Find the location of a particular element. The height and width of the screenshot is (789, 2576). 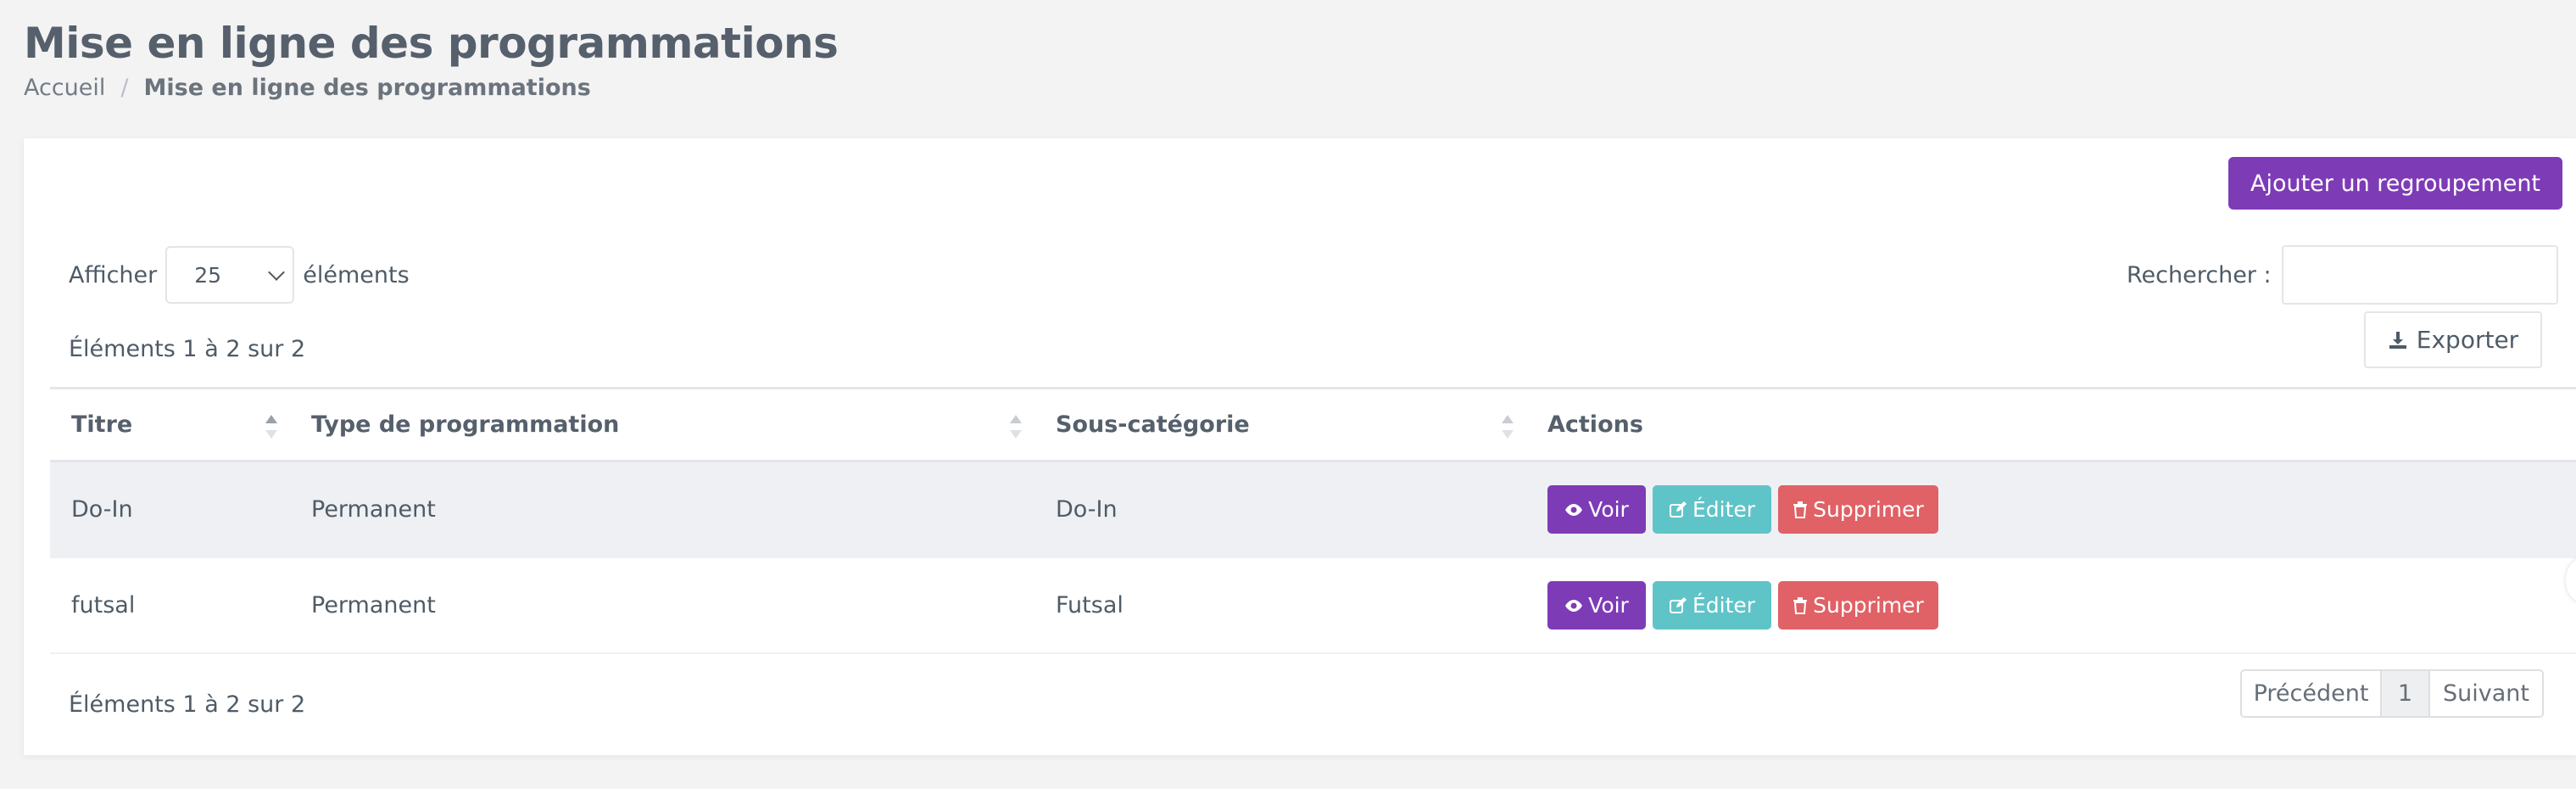

column-label: Actions is located at coordinates (1595, 424).